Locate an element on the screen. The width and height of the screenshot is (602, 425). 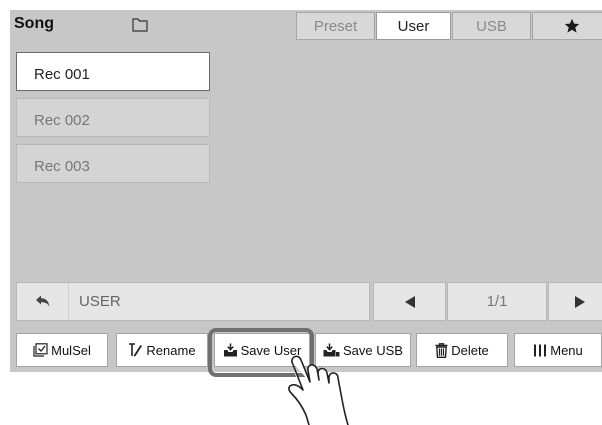
rename-button: Rename is located at coordinates (162, 350).